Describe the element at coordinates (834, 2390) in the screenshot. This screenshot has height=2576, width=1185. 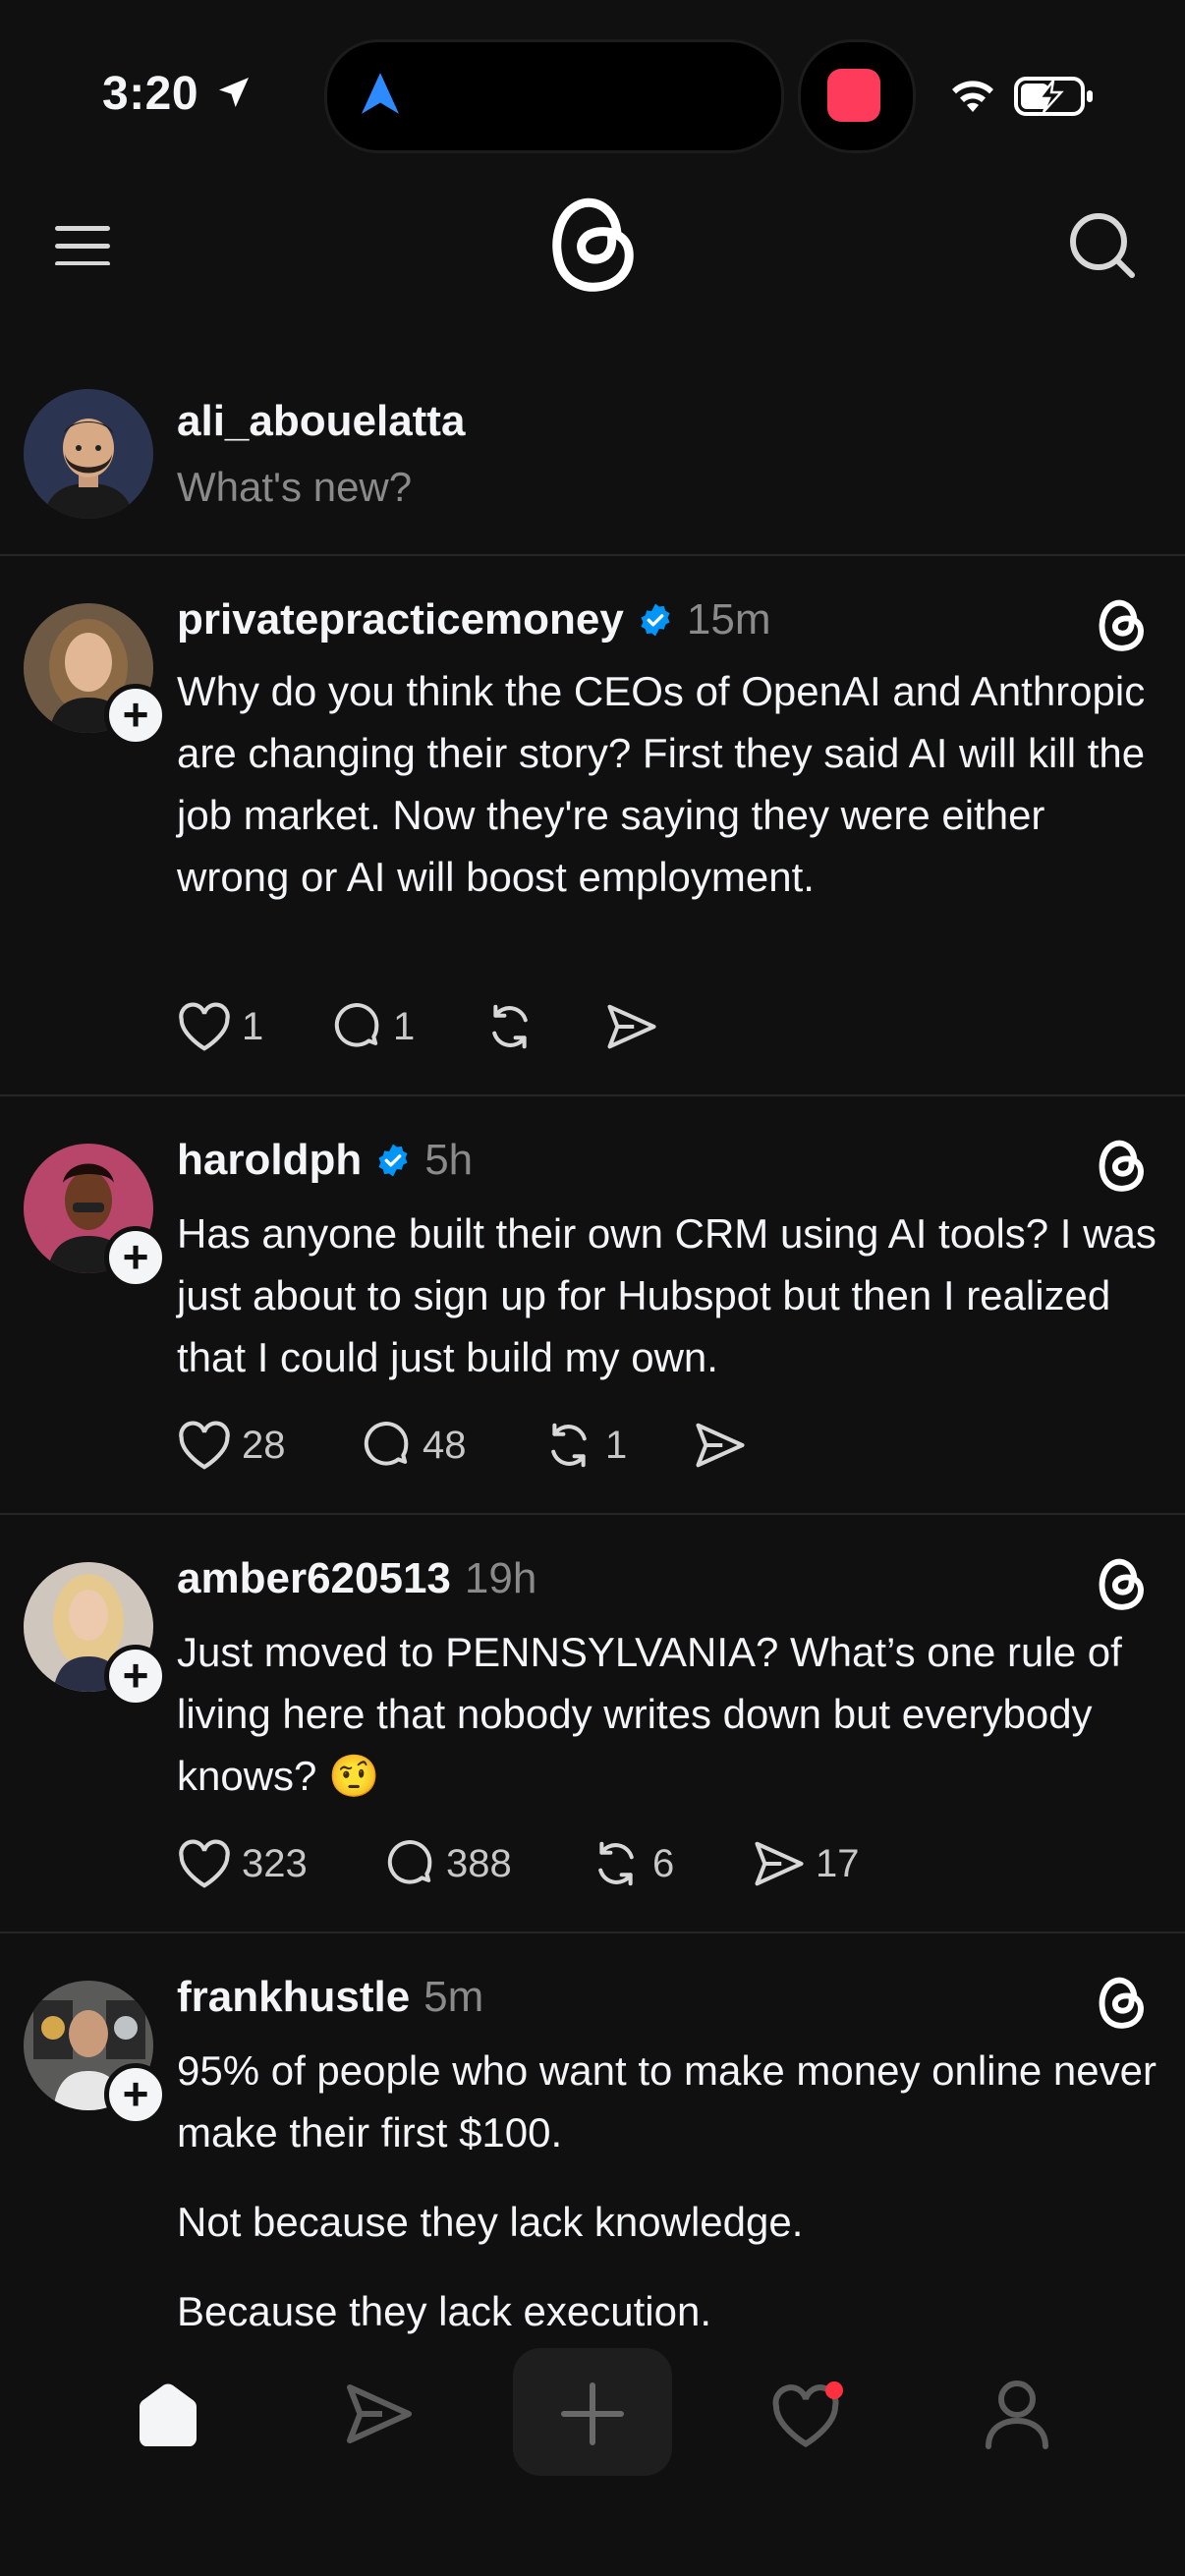
I see `notification-dot` at that location.